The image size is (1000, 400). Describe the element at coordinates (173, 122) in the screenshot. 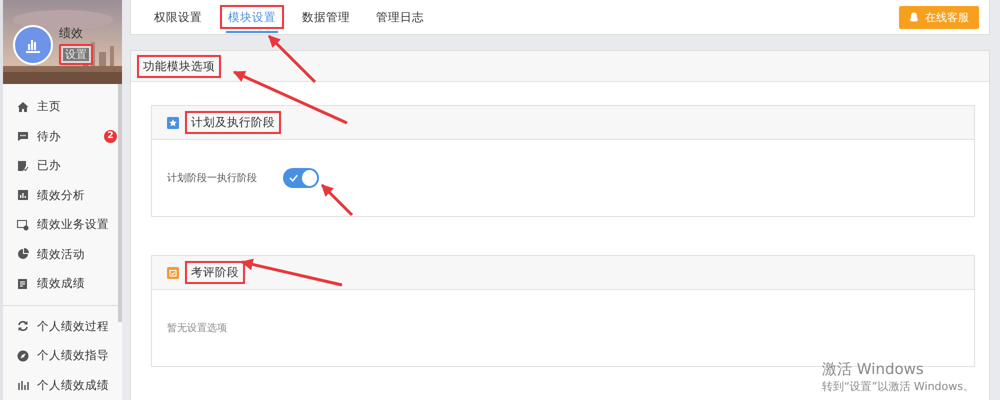

I see `star-icon` at that location.